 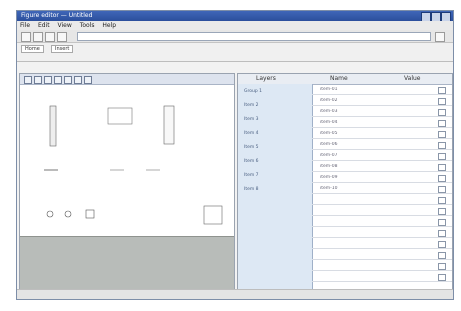 What do you see at coordinates (277, 176) in the screenshot?
I see `layer-item: Item 7` at bounding box center [277, 176].